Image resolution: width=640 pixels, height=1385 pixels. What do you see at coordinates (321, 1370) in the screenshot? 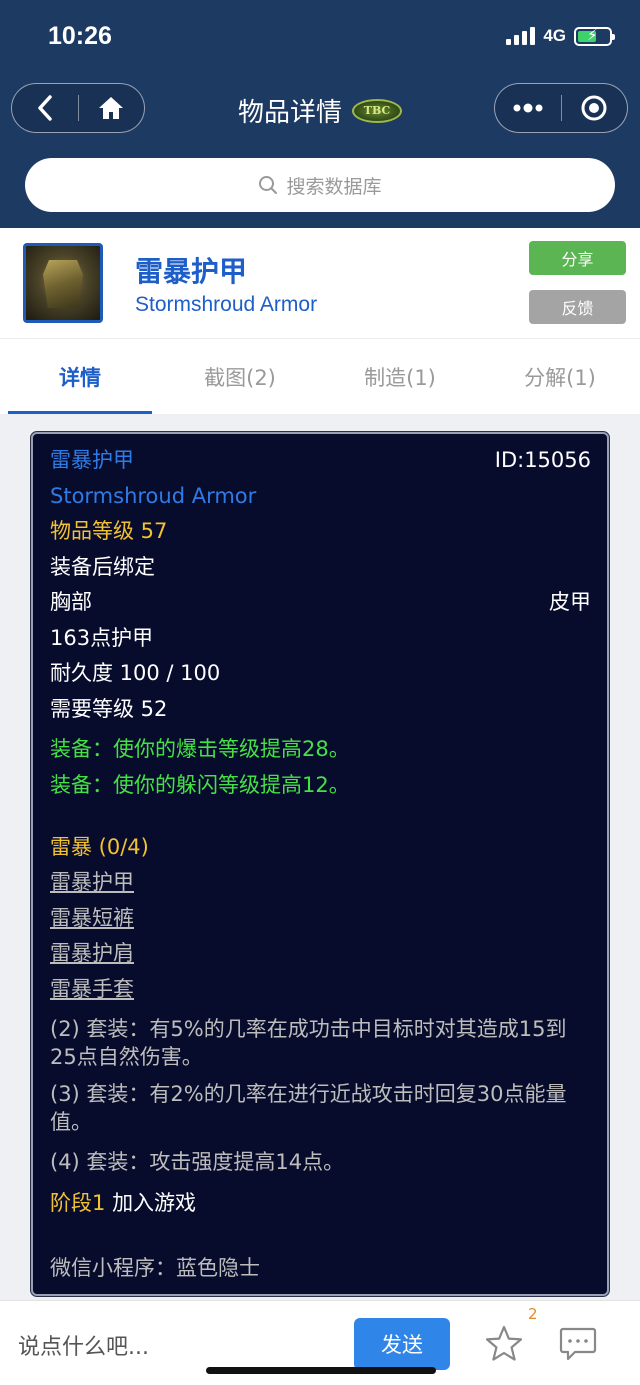
I see `home-indicator` at bounding box center [321, 1370].